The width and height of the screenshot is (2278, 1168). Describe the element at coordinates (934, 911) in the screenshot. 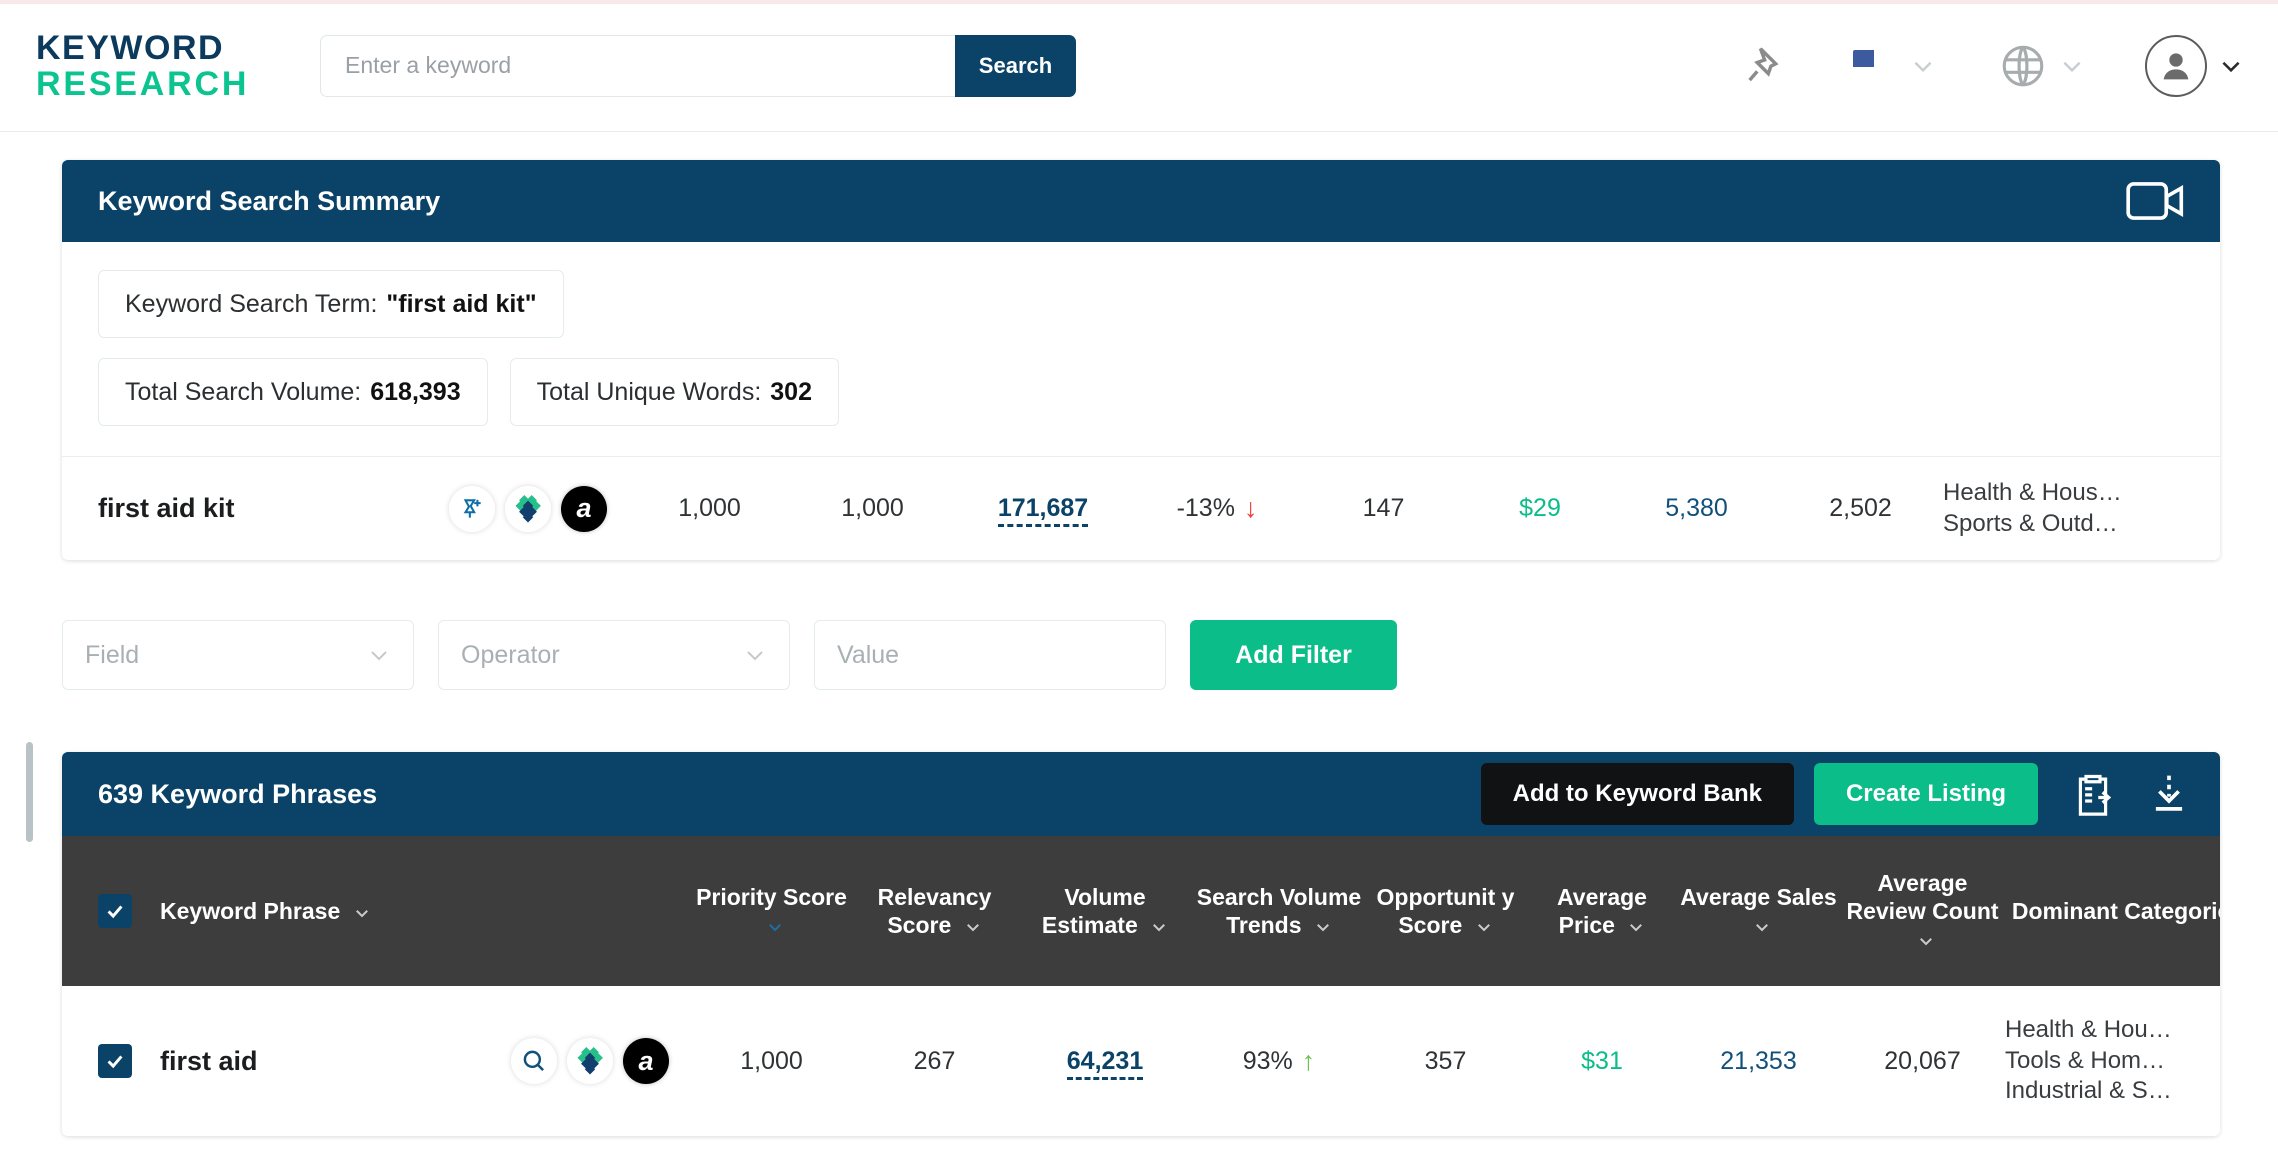

I see `column-header-relevancy-score: Relevancy Score` at that location.